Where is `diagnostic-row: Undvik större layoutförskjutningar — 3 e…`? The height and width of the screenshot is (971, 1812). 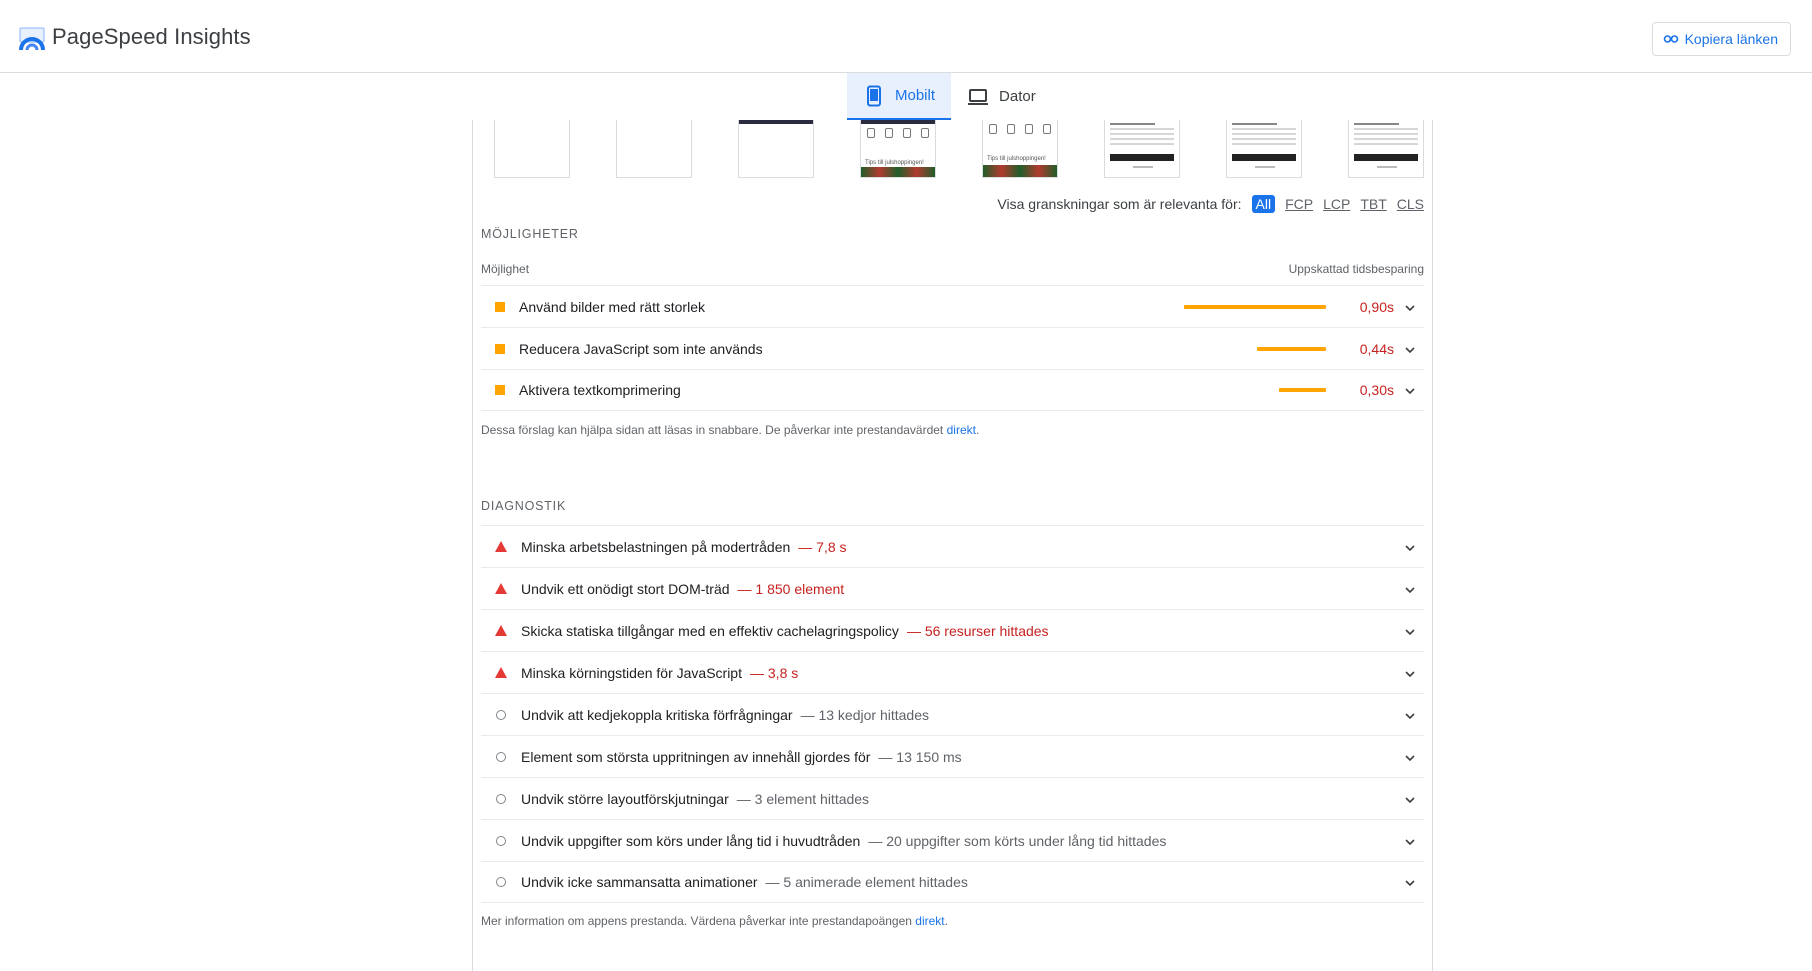
diagnostic-row: Undvik större layoutförskjutningar — 3 e… is located at coordinates (952, 798).